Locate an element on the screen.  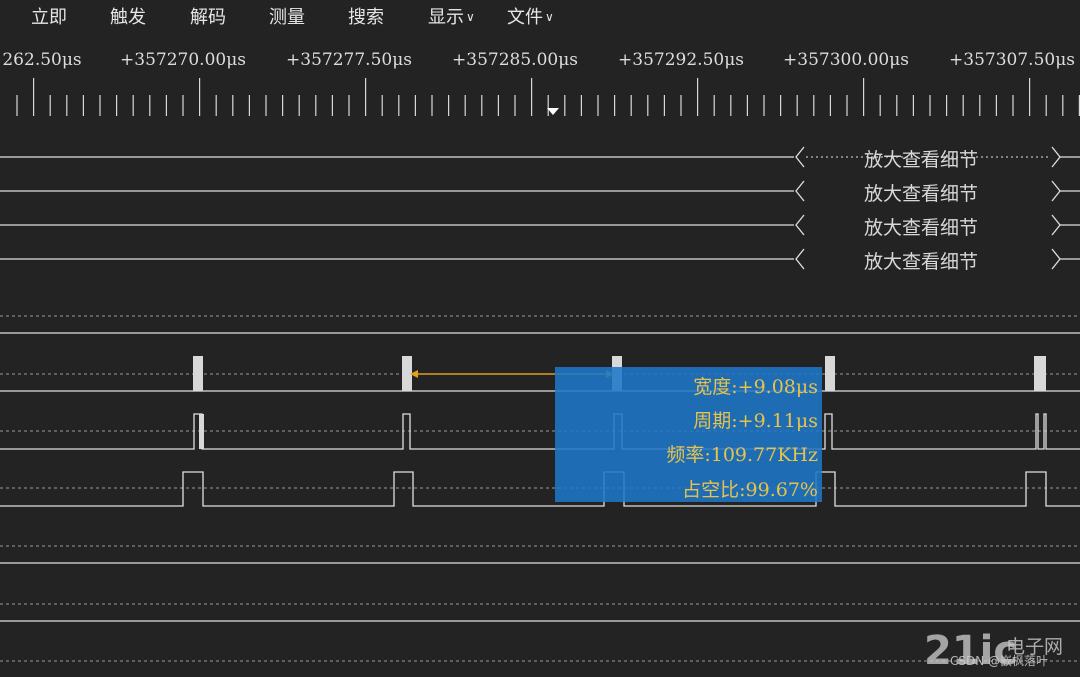
measure-duty-cycle: 占空比:99.67% is located at coordinates (750, 490).